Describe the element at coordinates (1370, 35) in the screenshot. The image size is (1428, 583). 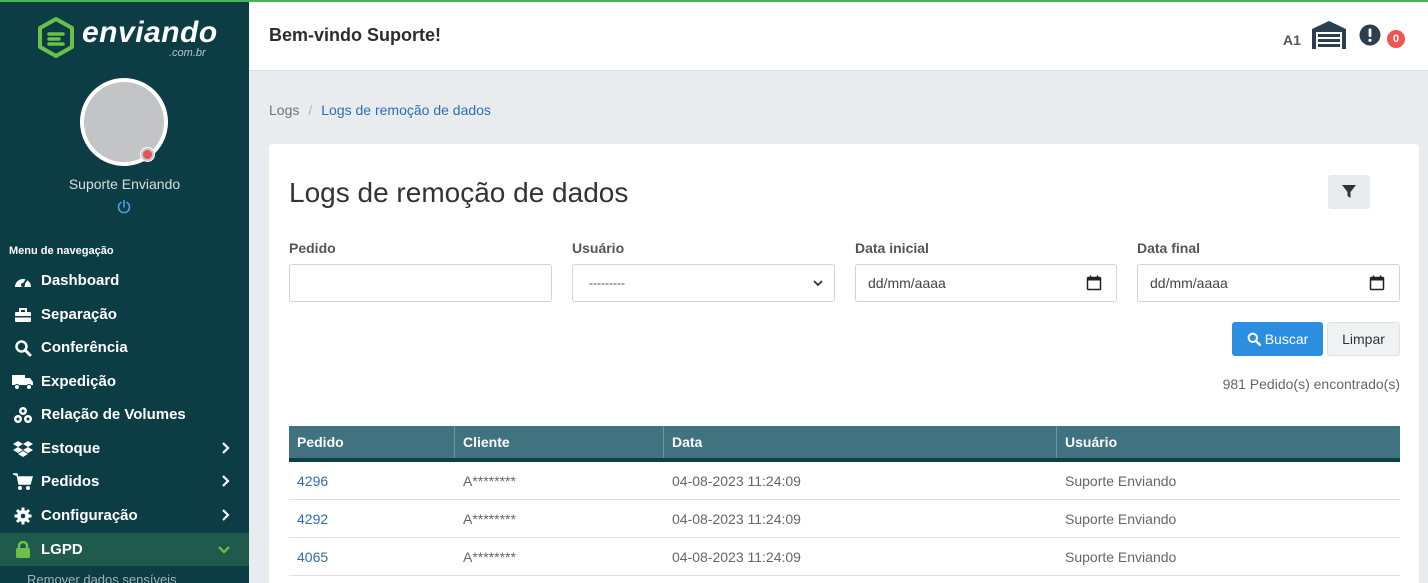
I see `alert-icon` at that location.